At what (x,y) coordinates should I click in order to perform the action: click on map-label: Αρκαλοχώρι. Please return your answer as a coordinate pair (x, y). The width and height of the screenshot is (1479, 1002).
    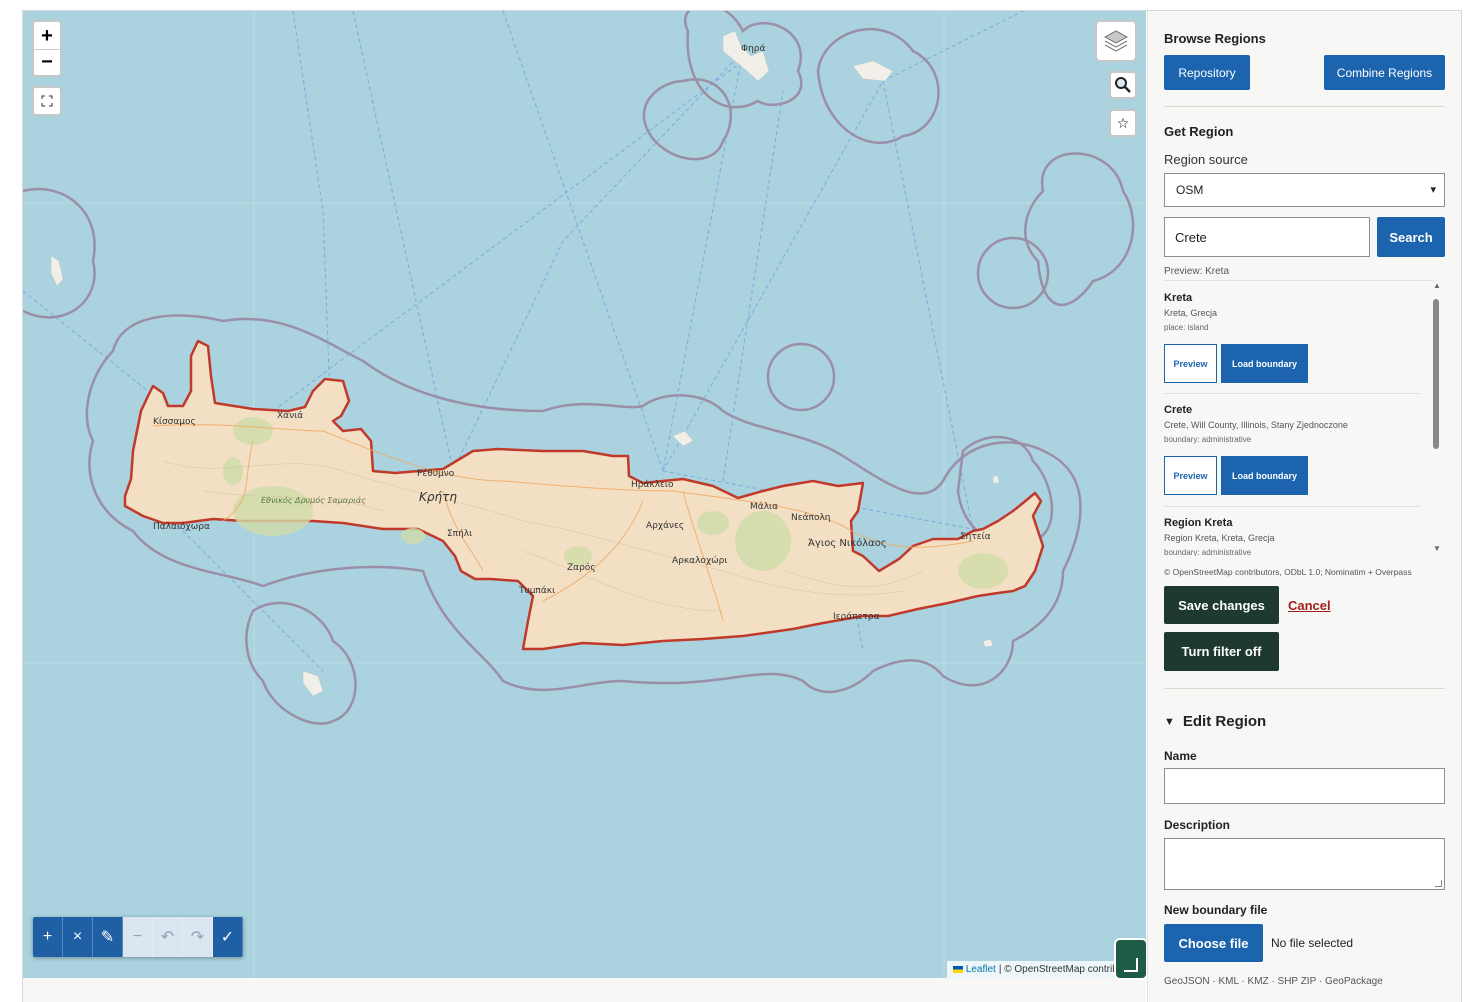
    Looking at the image, I should click on (699, 560).